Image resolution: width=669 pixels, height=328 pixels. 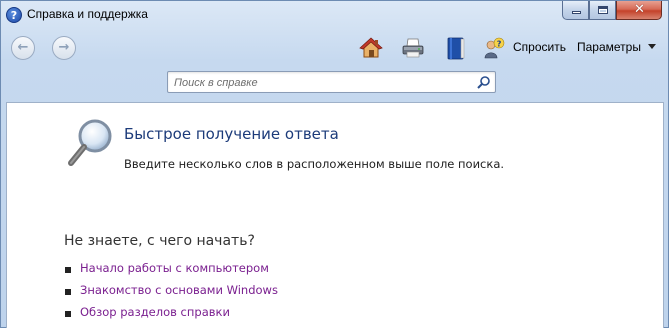 I want to click on list-item: Обзор разделов справки, so click(x=171, y=316).